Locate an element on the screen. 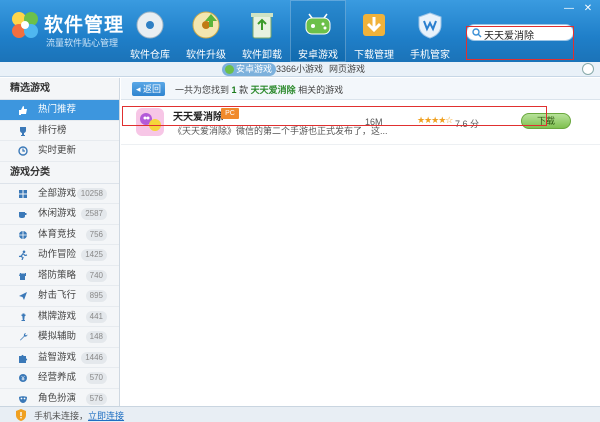 This screenshot has height=422, width=600. tab-web-games: 网页游戏 is located at coordinates (347, 69).